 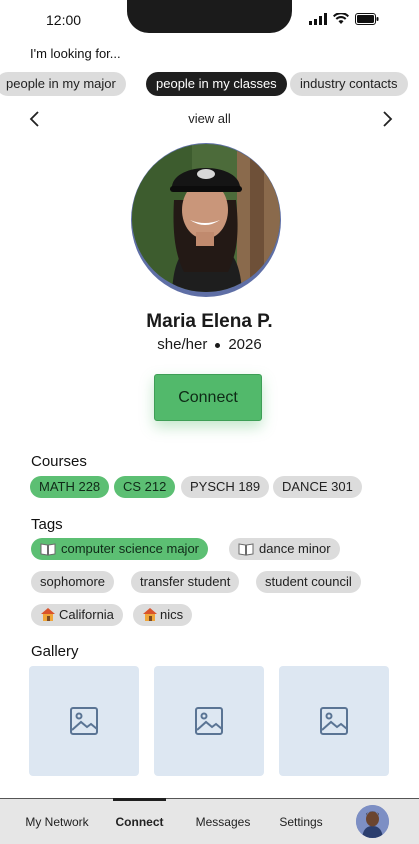 I want to click on device-notch, so click(x=209, y=16).